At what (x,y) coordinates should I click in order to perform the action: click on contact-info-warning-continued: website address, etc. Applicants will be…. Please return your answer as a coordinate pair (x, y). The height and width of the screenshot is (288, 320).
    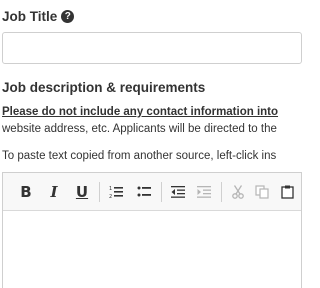
    Looking at the image, I should click on (139, 129).